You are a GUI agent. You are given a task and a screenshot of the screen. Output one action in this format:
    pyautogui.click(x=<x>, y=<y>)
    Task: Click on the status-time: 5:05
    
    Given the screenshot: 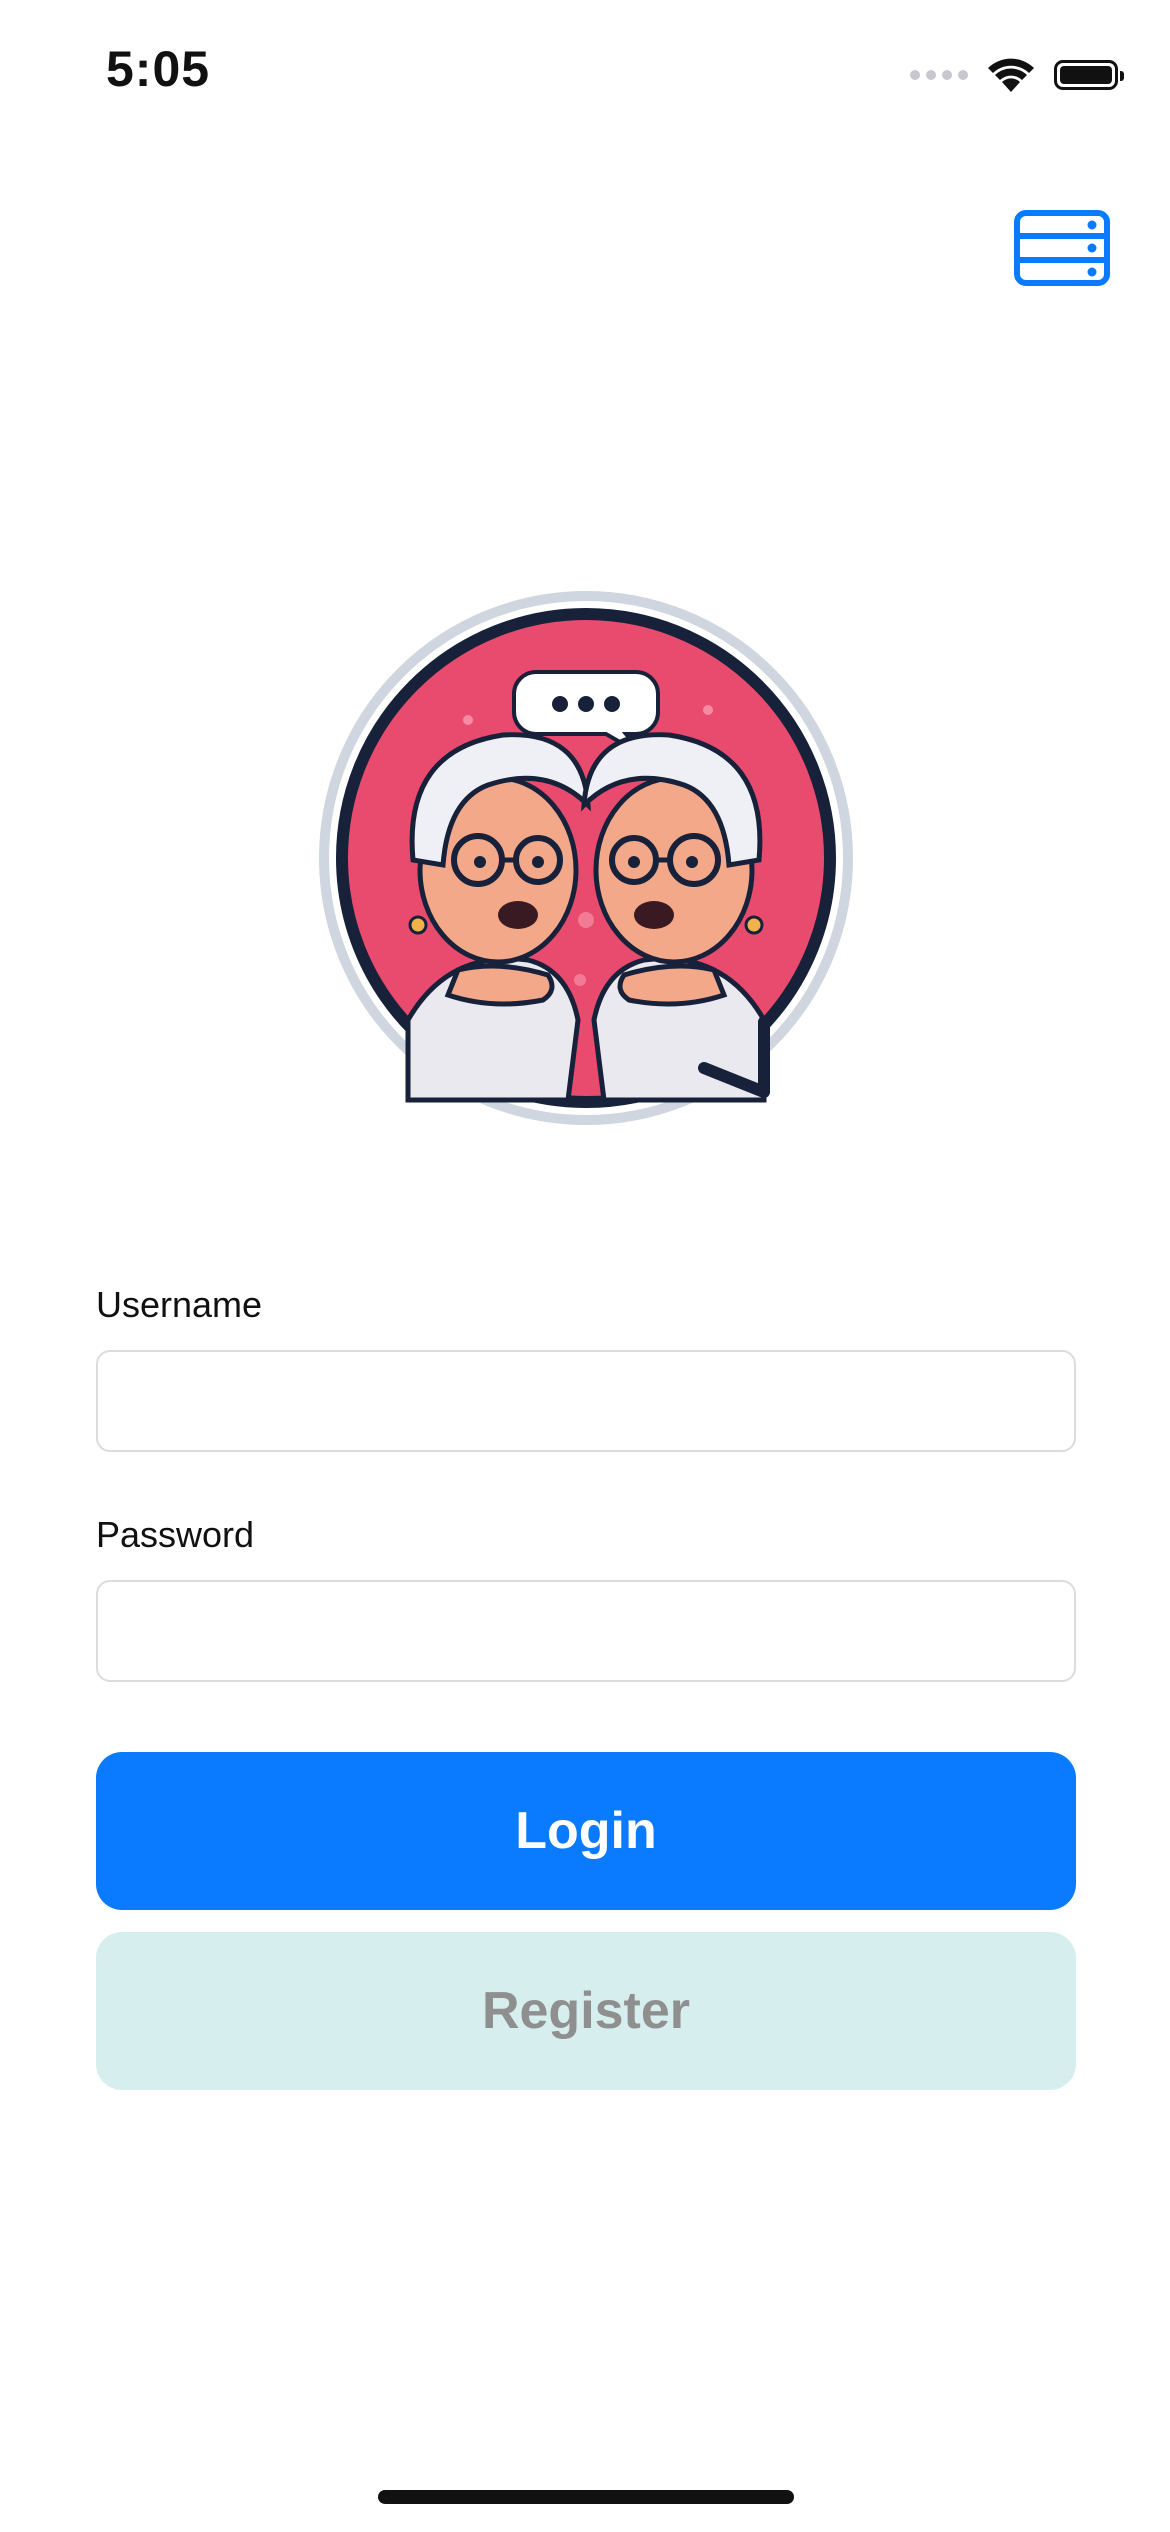 What is the action you would take?
    pyautogui.click(x=158, y=69)
    